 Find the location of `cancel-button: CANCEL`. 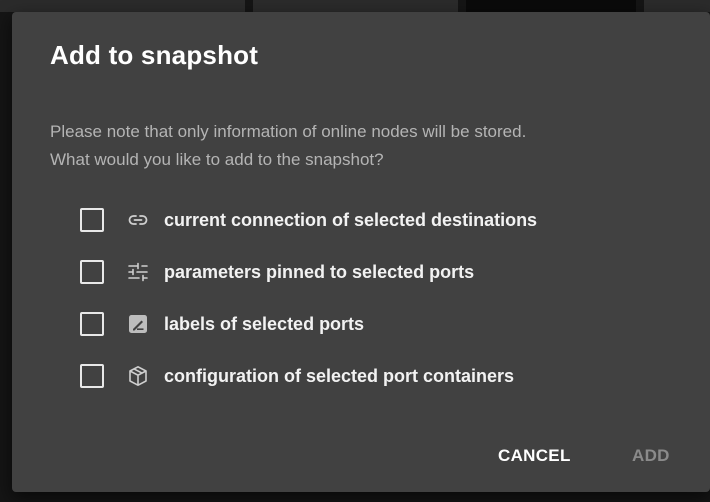

cancel-button: CANCEL is located at coordinates (534, 456).